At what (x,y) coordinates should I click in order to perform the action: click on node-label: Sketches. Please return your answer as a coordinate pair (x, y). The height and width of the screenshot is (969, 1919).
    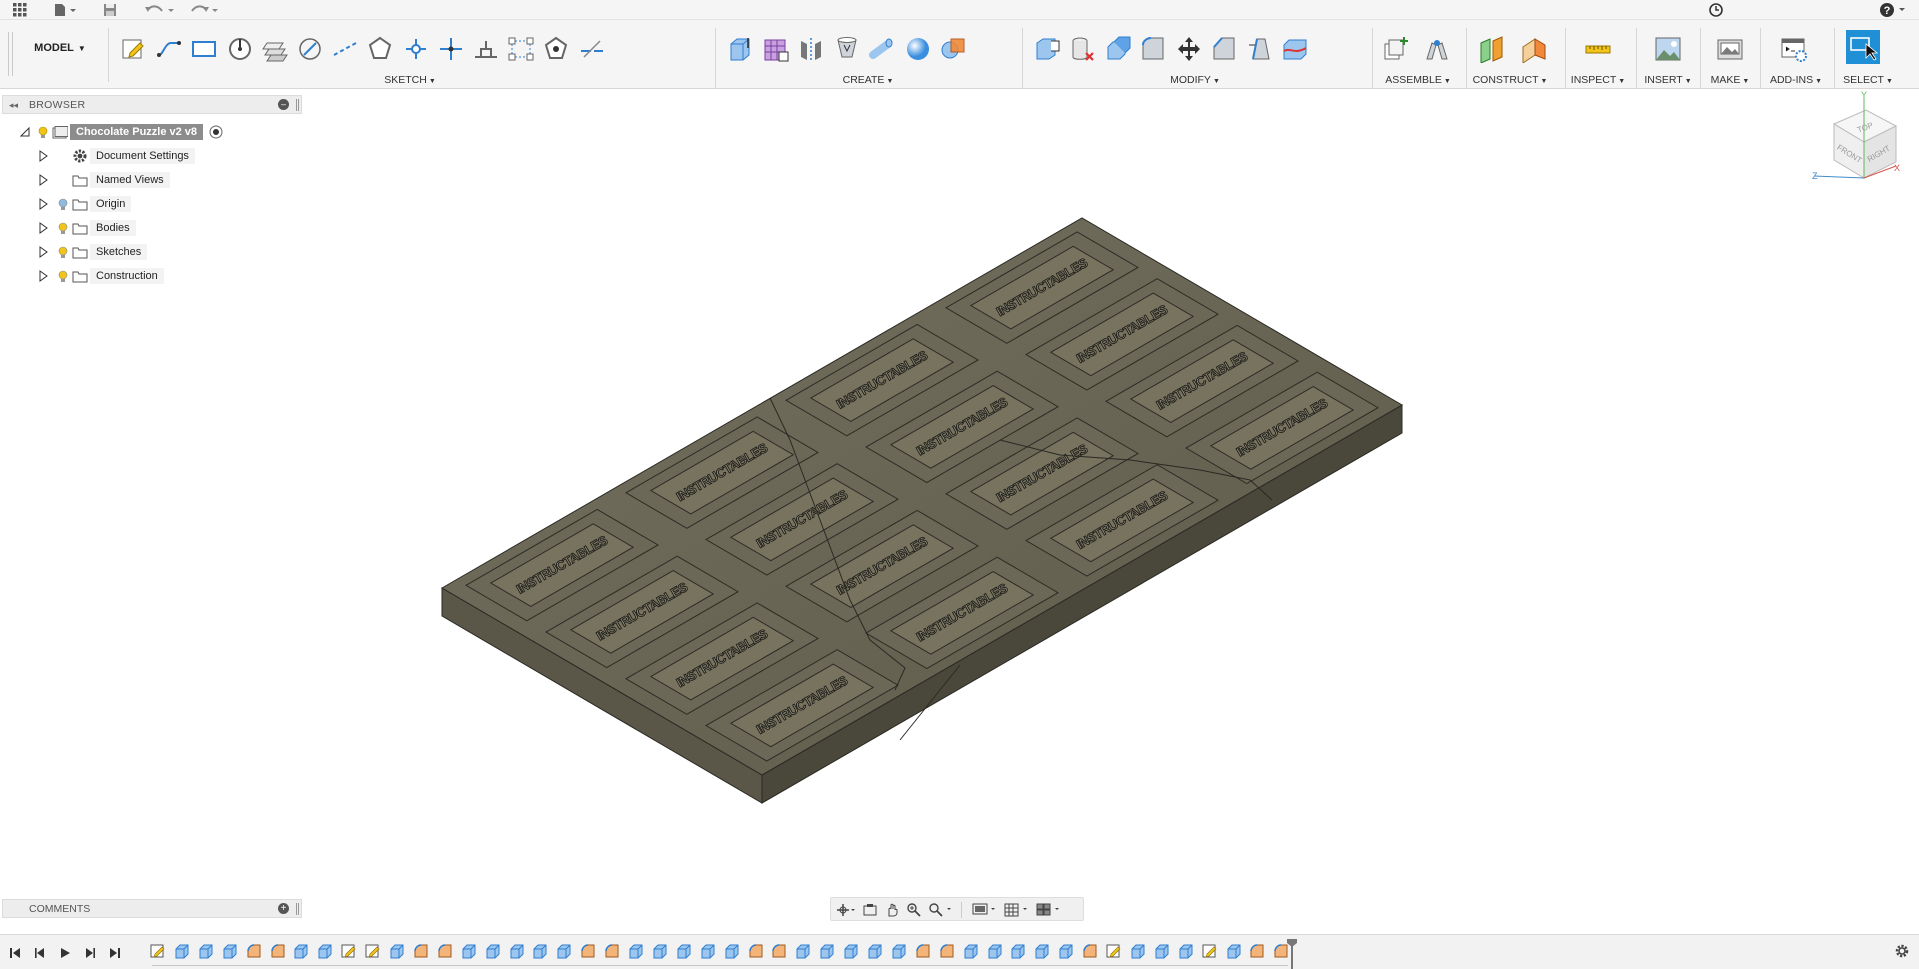
    Looking at the image, I should click on (119, 252).